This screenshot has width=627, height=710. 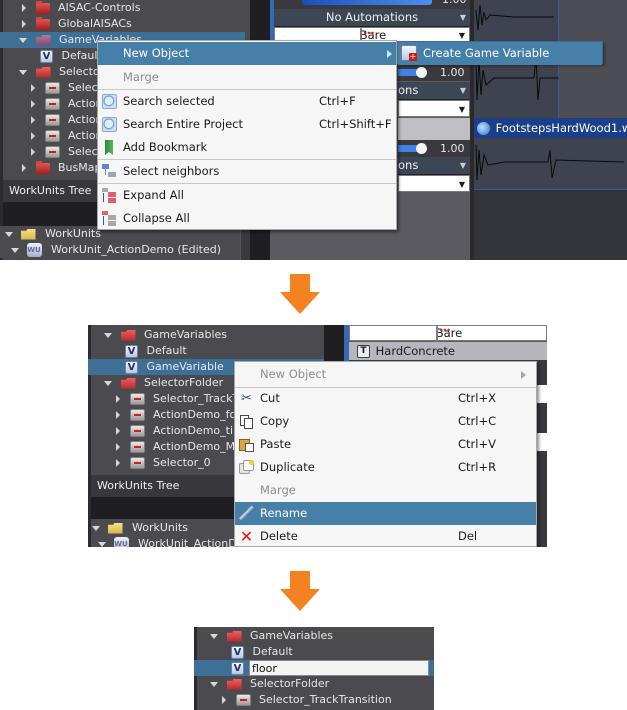 What do you see at coordinates (247, 101) in the screenshot?
I see `menu-item-search-selected: Search selected Ctrl+F` at bounding box center [247, 101].